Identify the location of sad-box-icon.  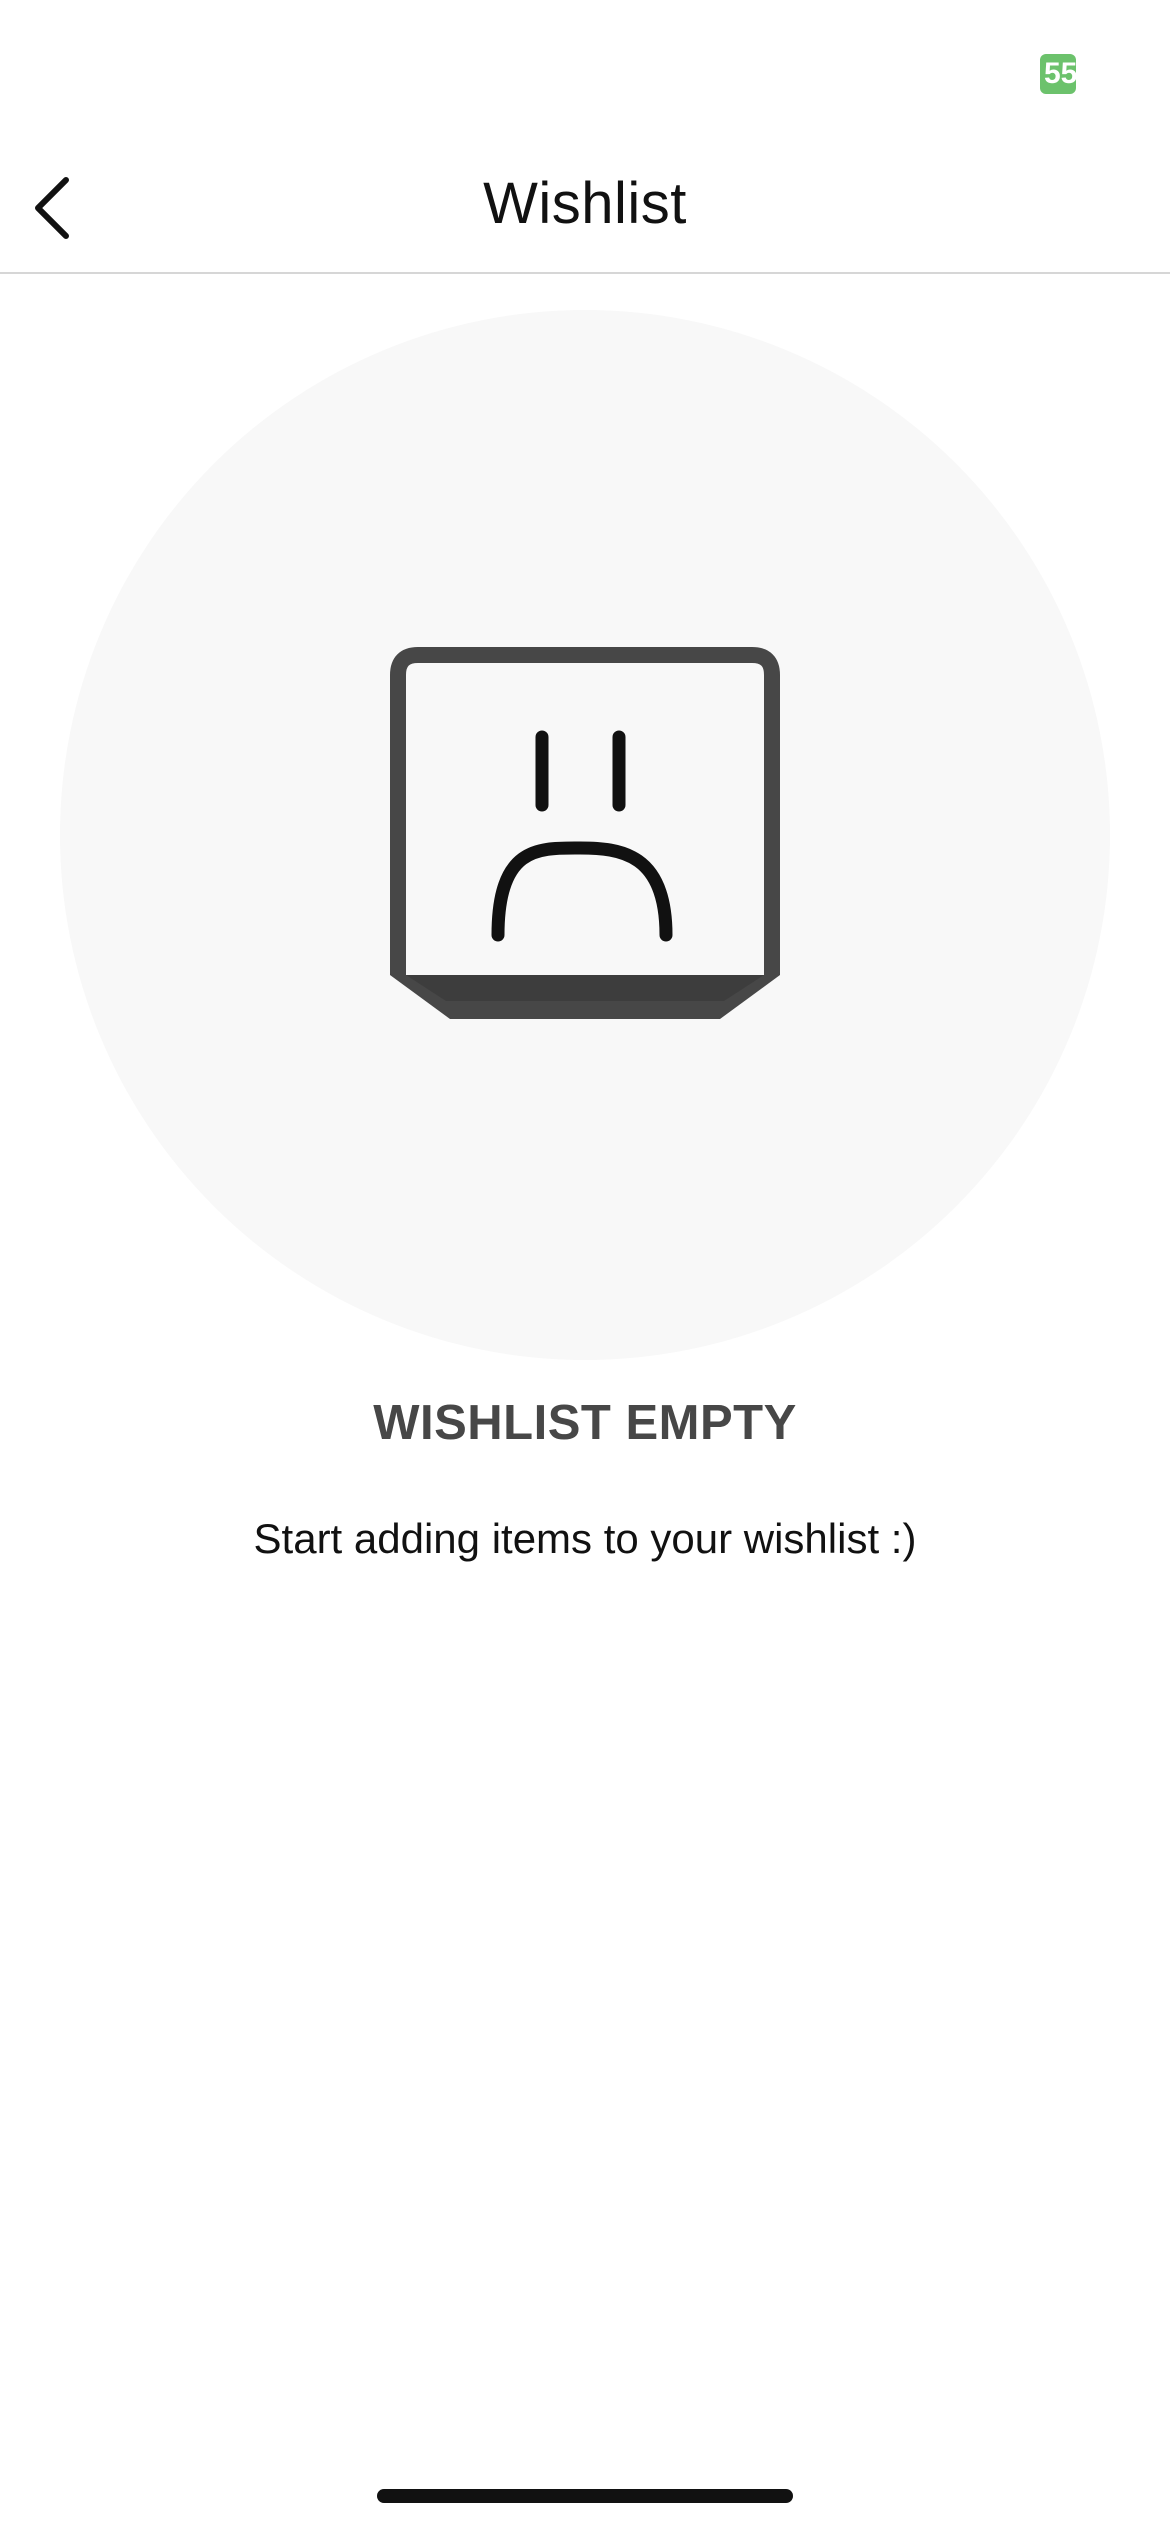
(585, 833).